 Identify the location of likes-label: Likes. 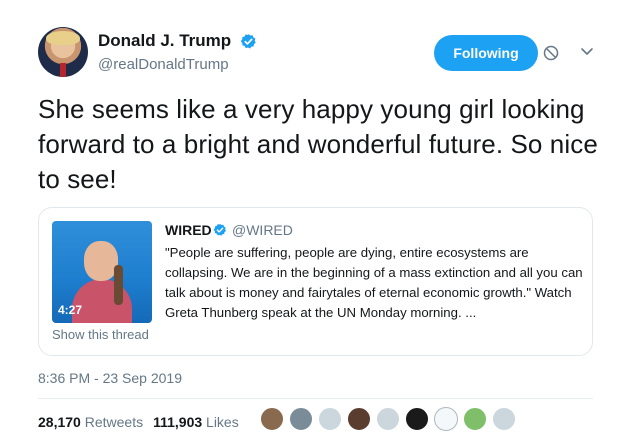
(222, 422).